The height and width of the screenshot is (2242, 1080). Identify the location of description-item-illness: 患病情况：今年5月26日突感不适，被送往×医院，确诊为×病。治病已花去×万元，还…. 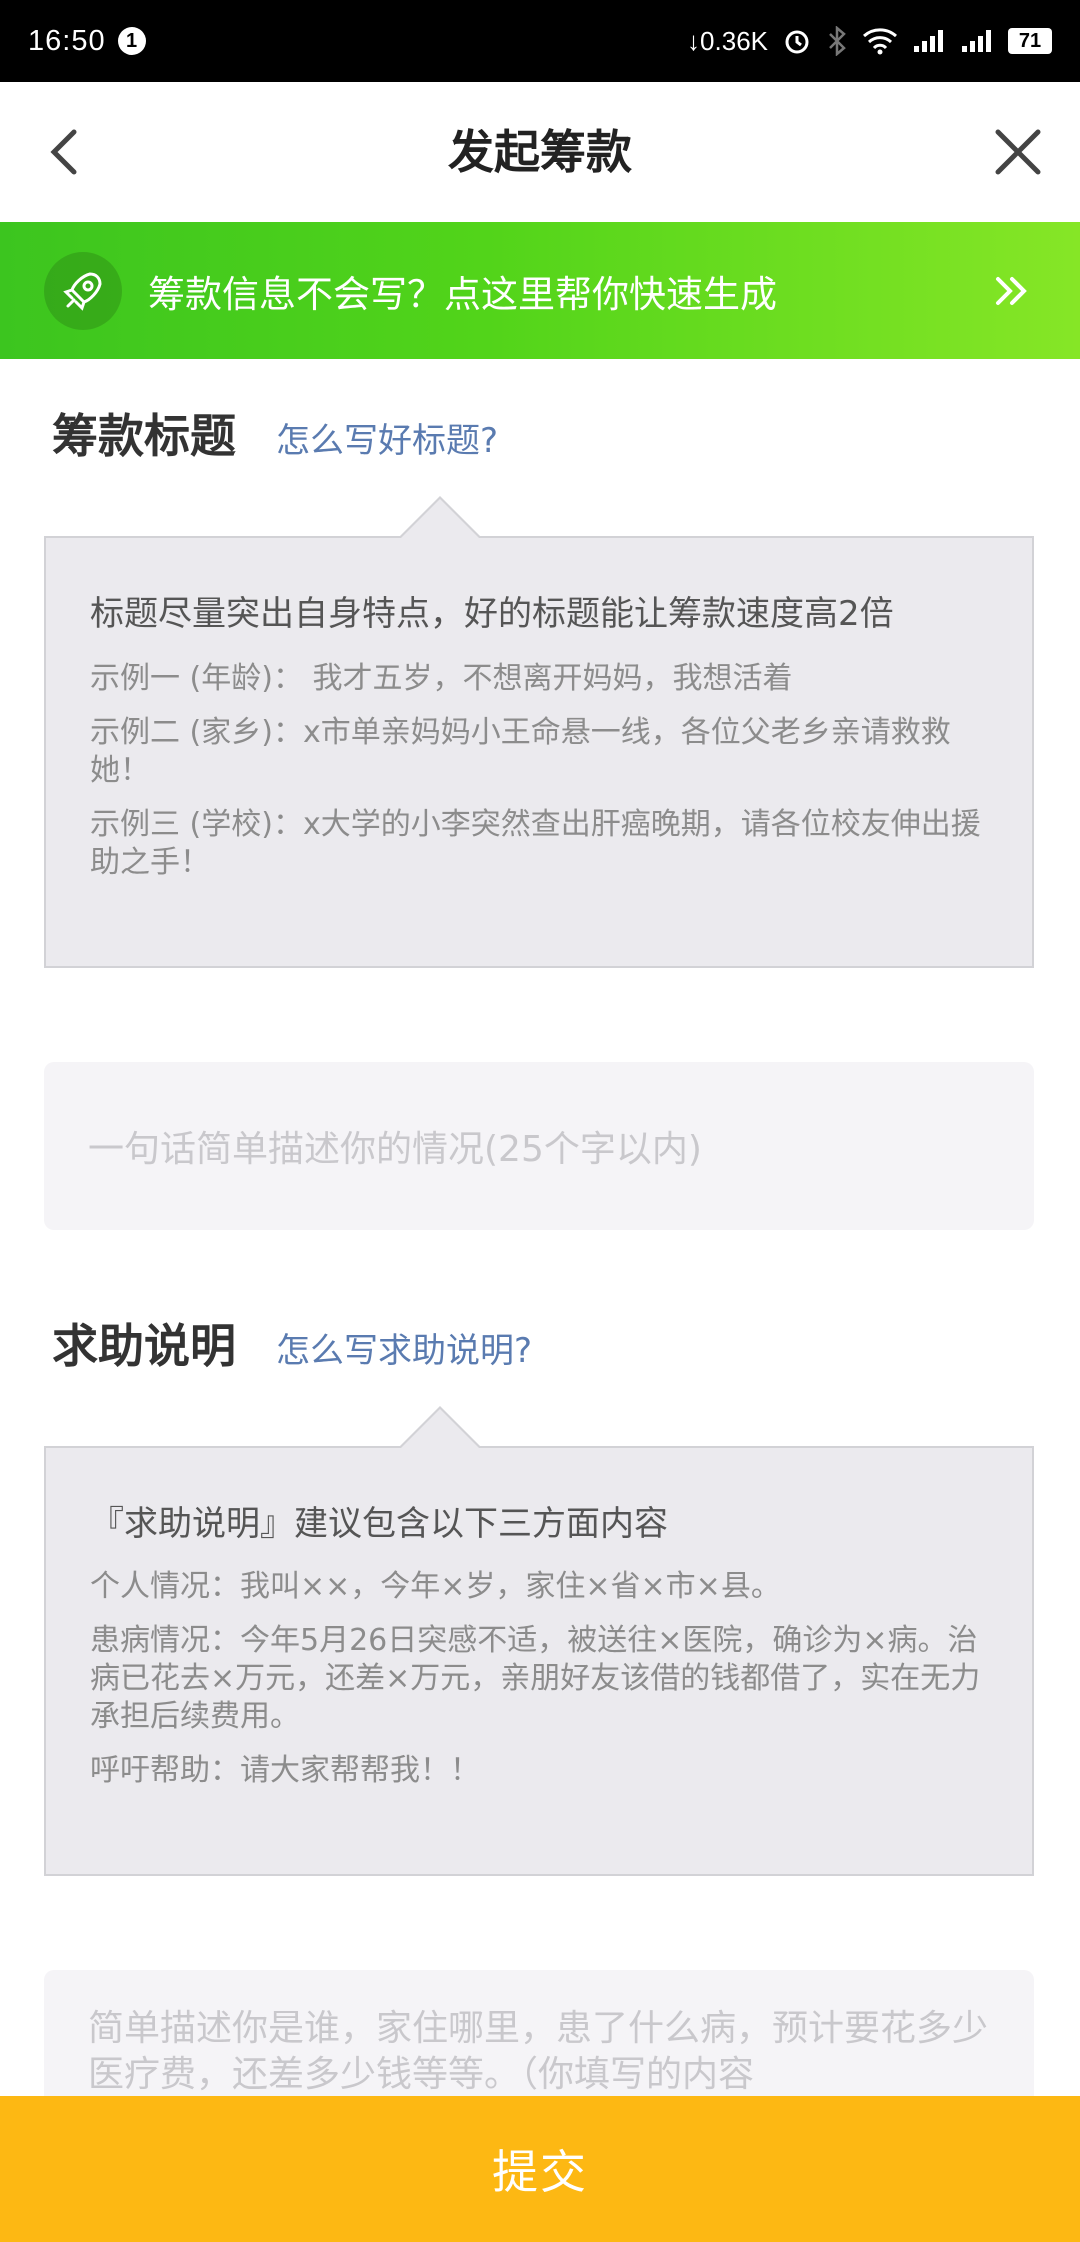
(535, 1678).